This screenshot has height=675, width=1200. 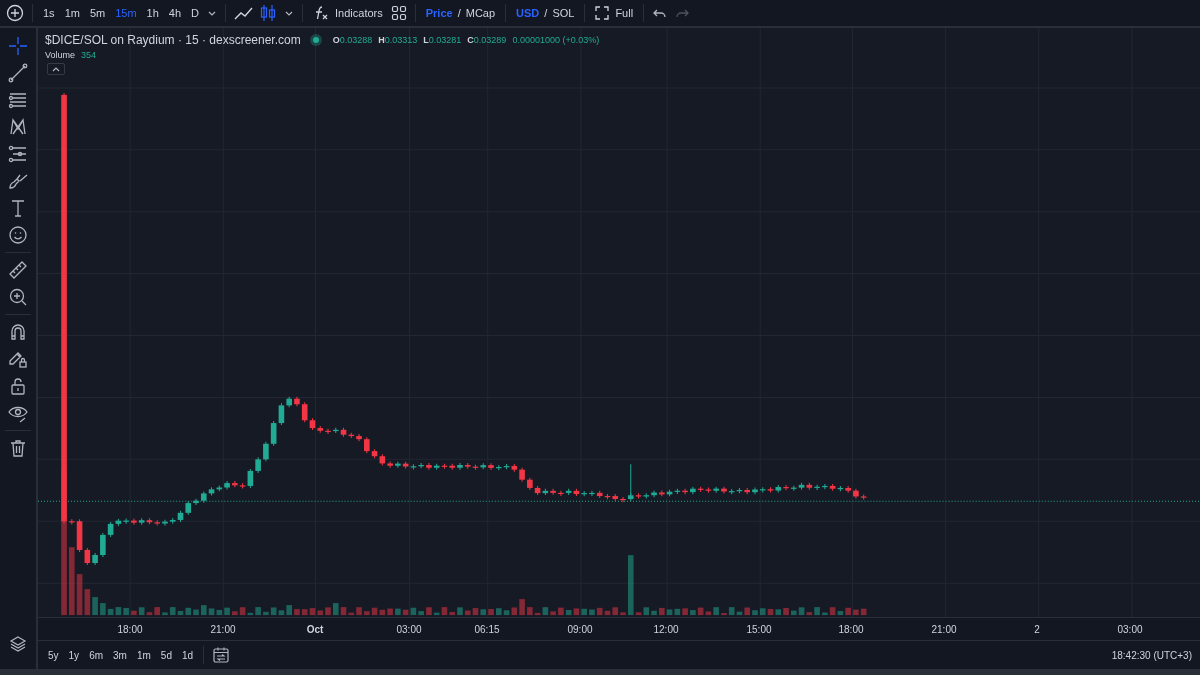 What do you see at coordinates (18, 235) in the screenshot?
I see `smiley-icon` at bounding box center [18, 235].